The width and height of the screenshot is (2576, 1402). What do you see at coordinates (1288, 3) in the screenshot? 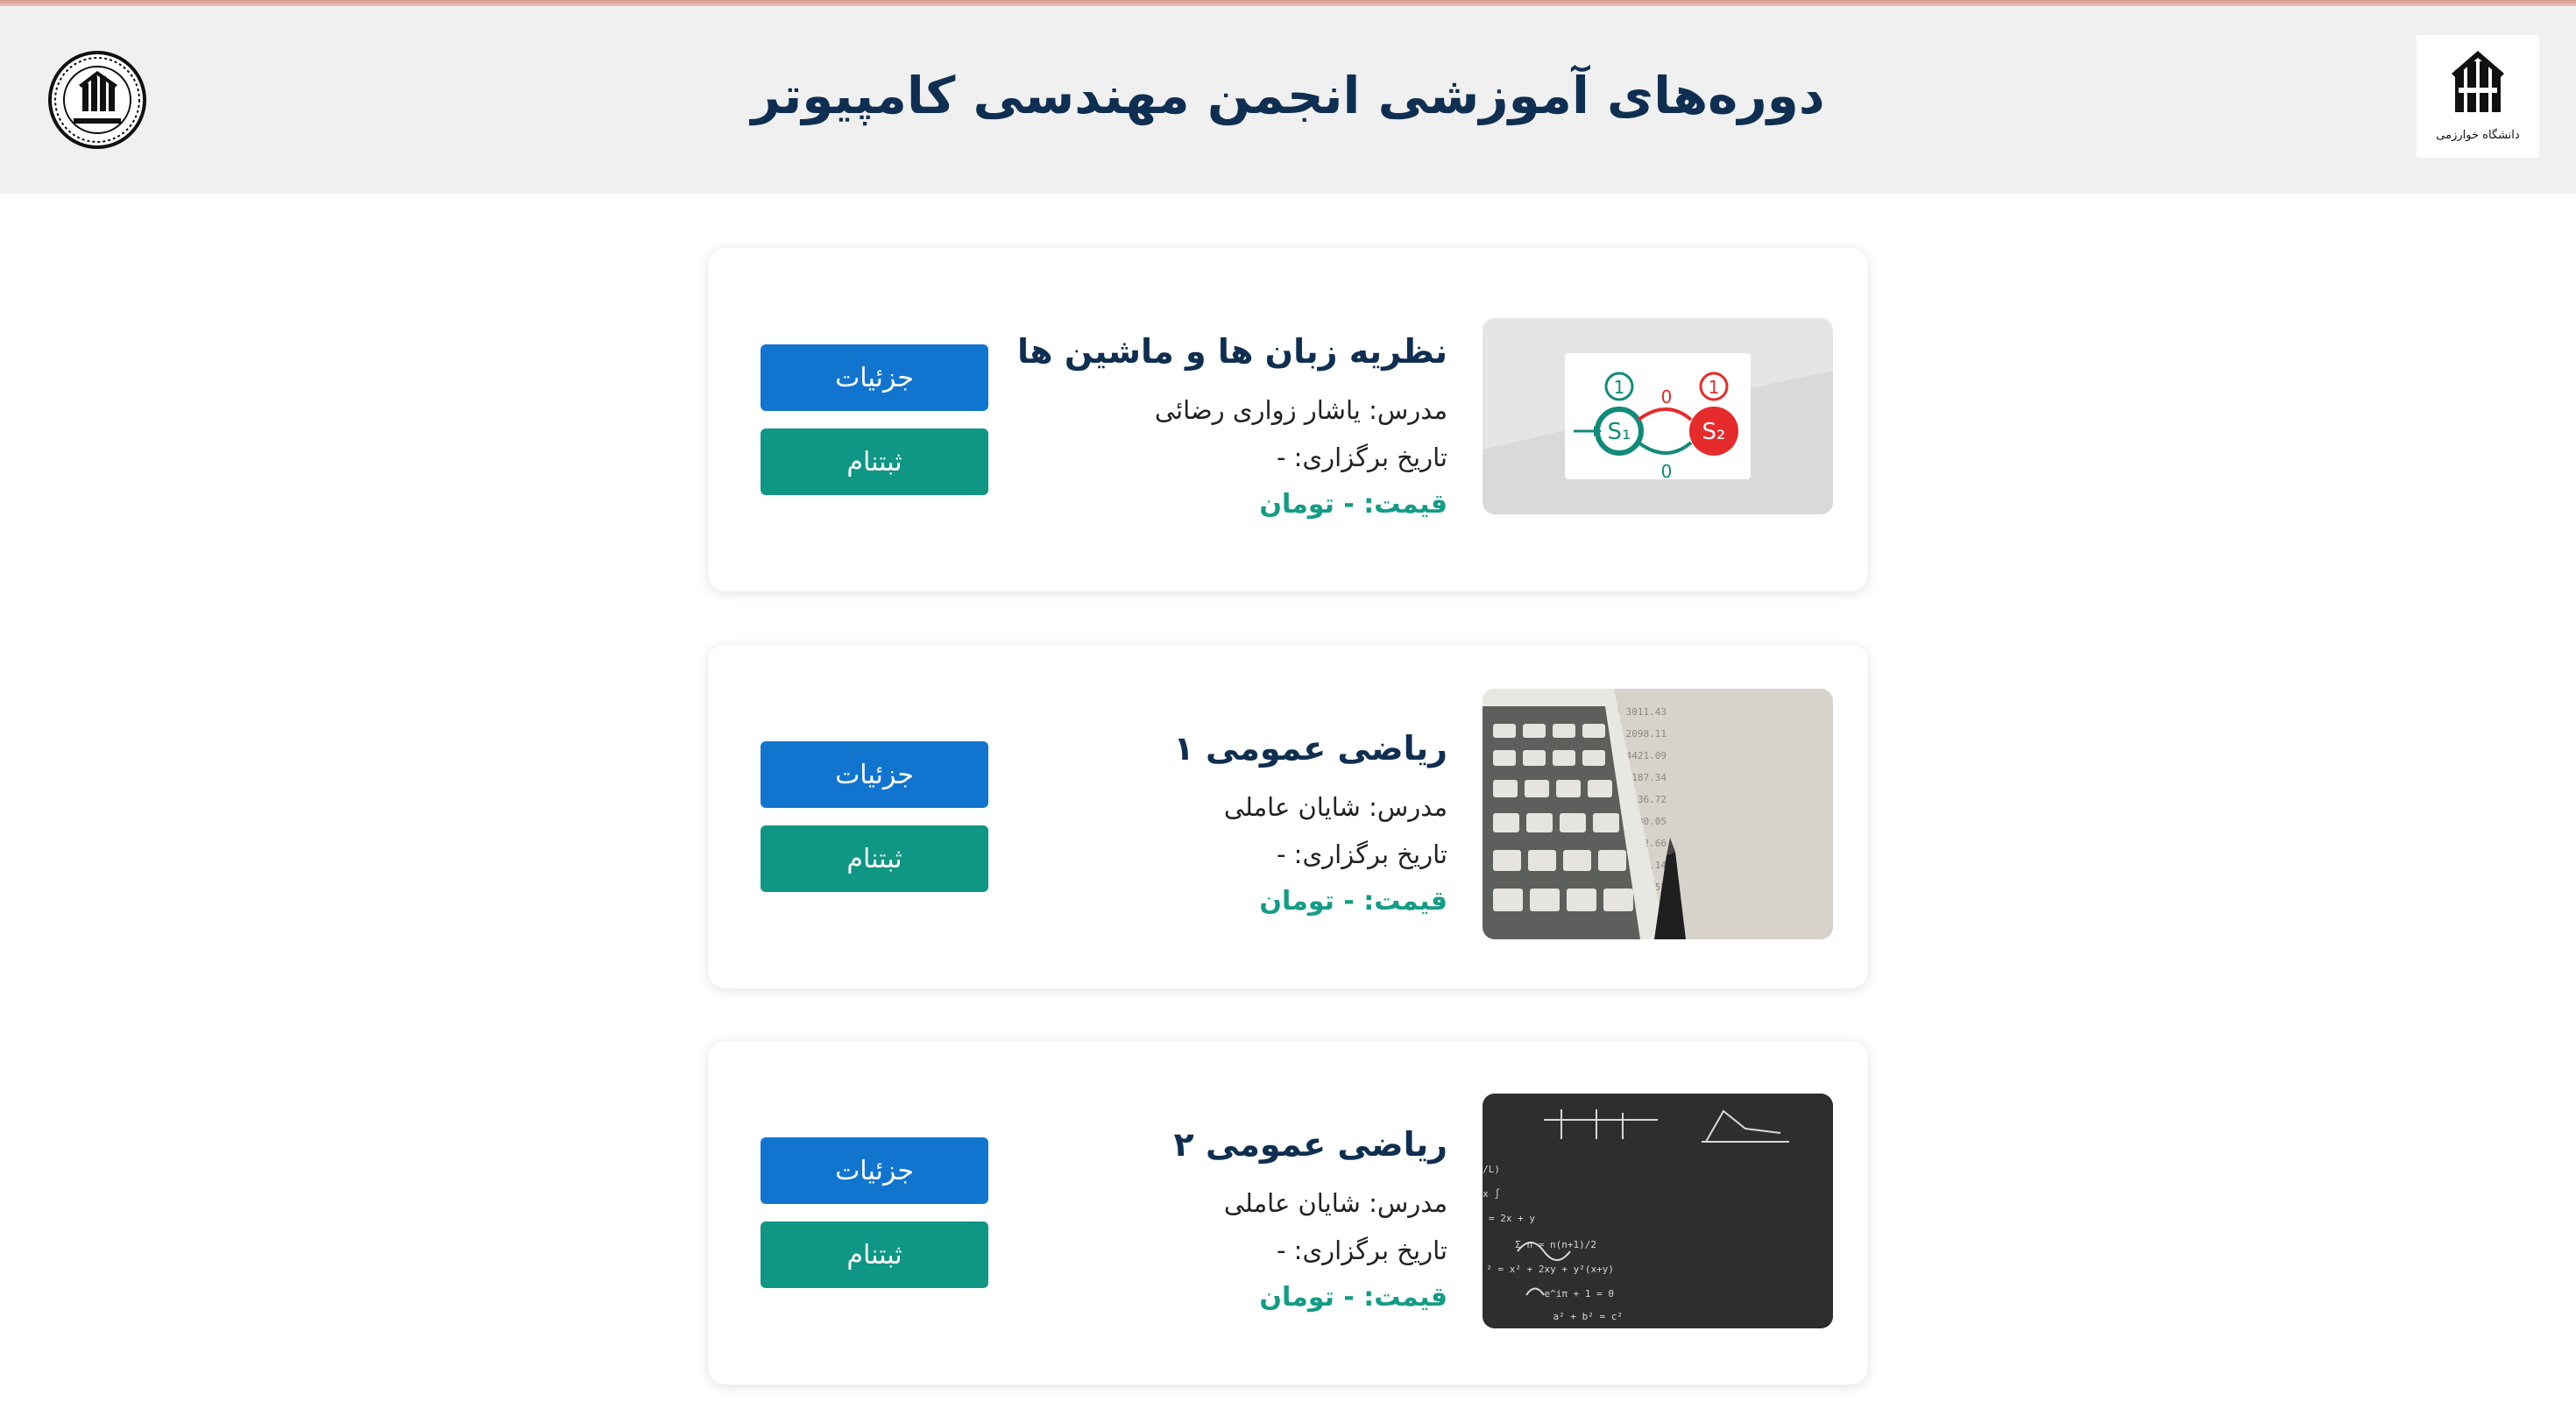
I see `top-accent-bar` at bounding box center [1288, 3].